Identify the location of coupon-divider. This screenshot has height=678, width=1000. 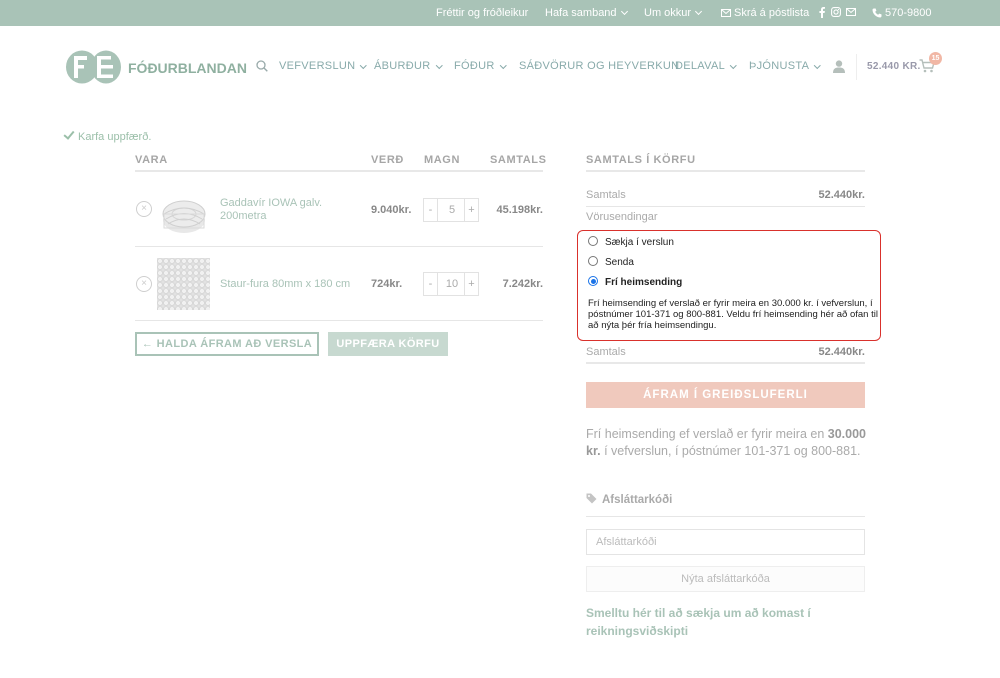
(725, 516).